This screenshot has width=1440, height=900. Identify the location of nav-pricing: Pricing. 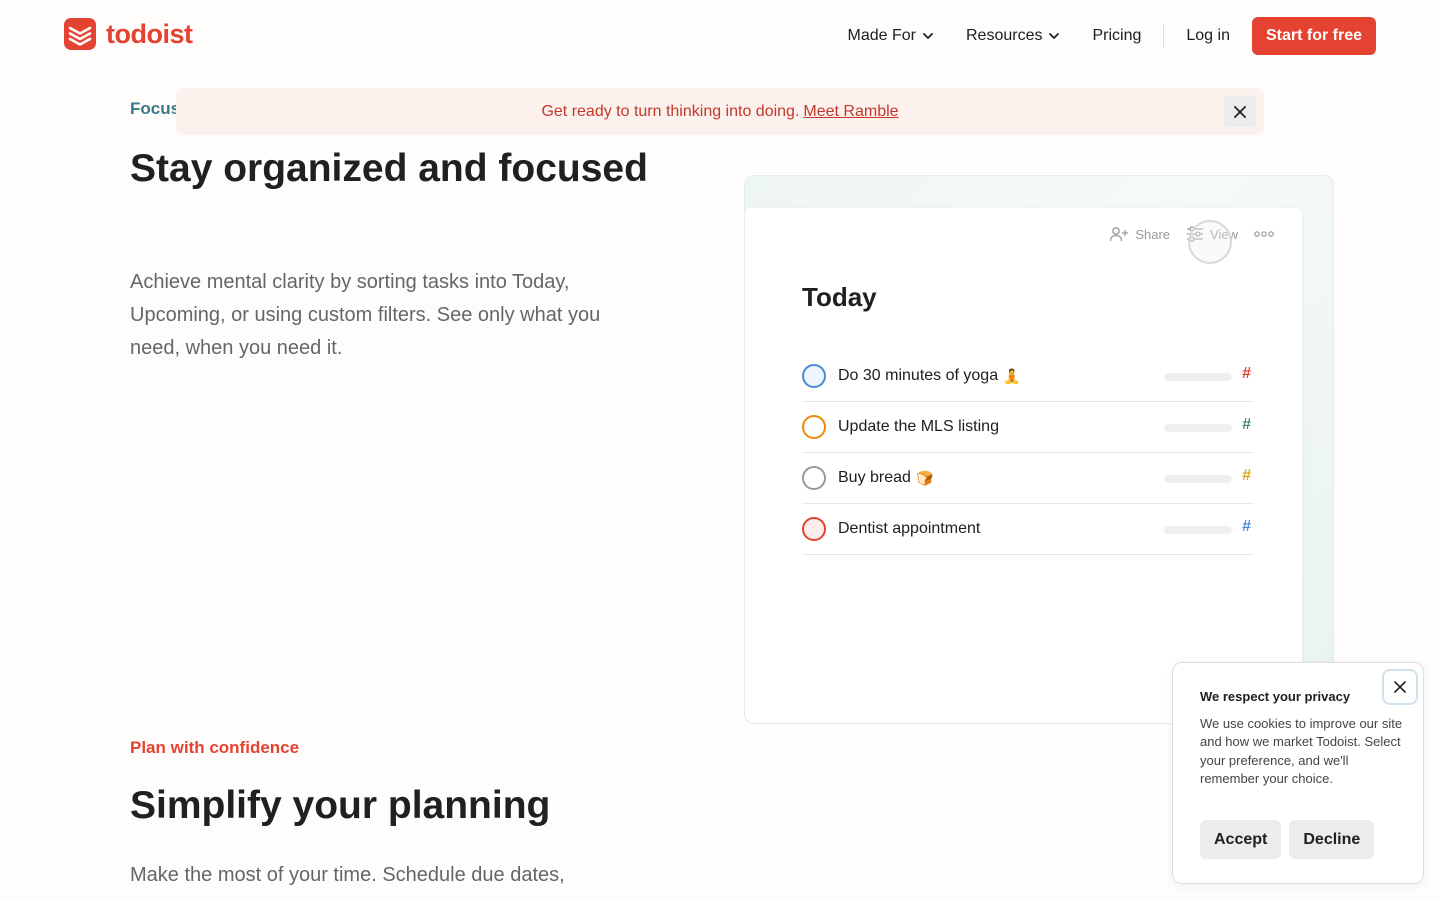
(1116, 36).